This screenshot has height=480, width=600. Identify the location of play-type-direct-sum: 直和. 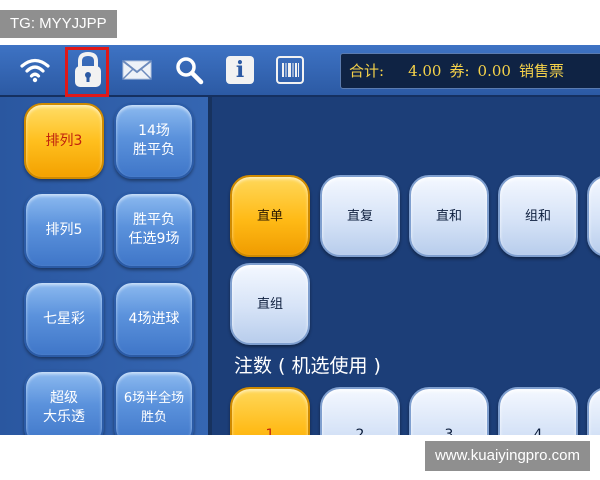
(449, 216).